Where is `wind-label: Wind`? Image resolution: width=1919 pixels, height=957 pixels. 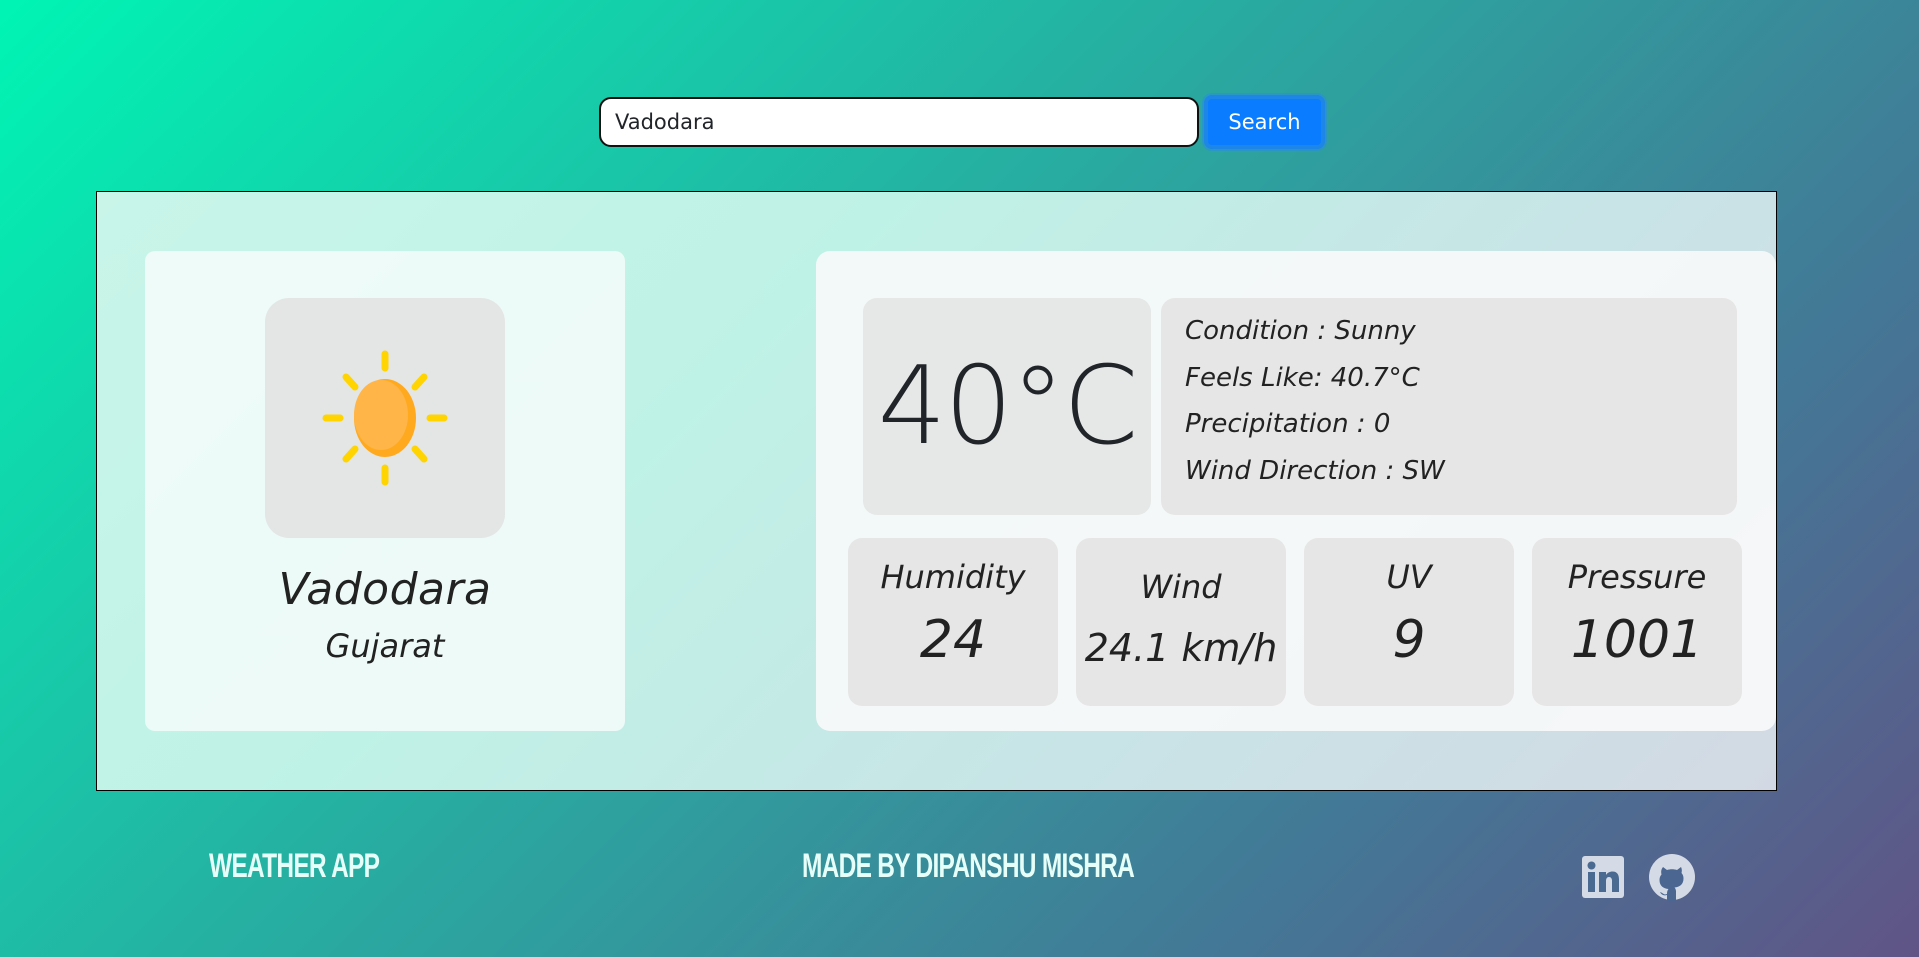 wind-label: Wind is located at coordinates (1181, 587).